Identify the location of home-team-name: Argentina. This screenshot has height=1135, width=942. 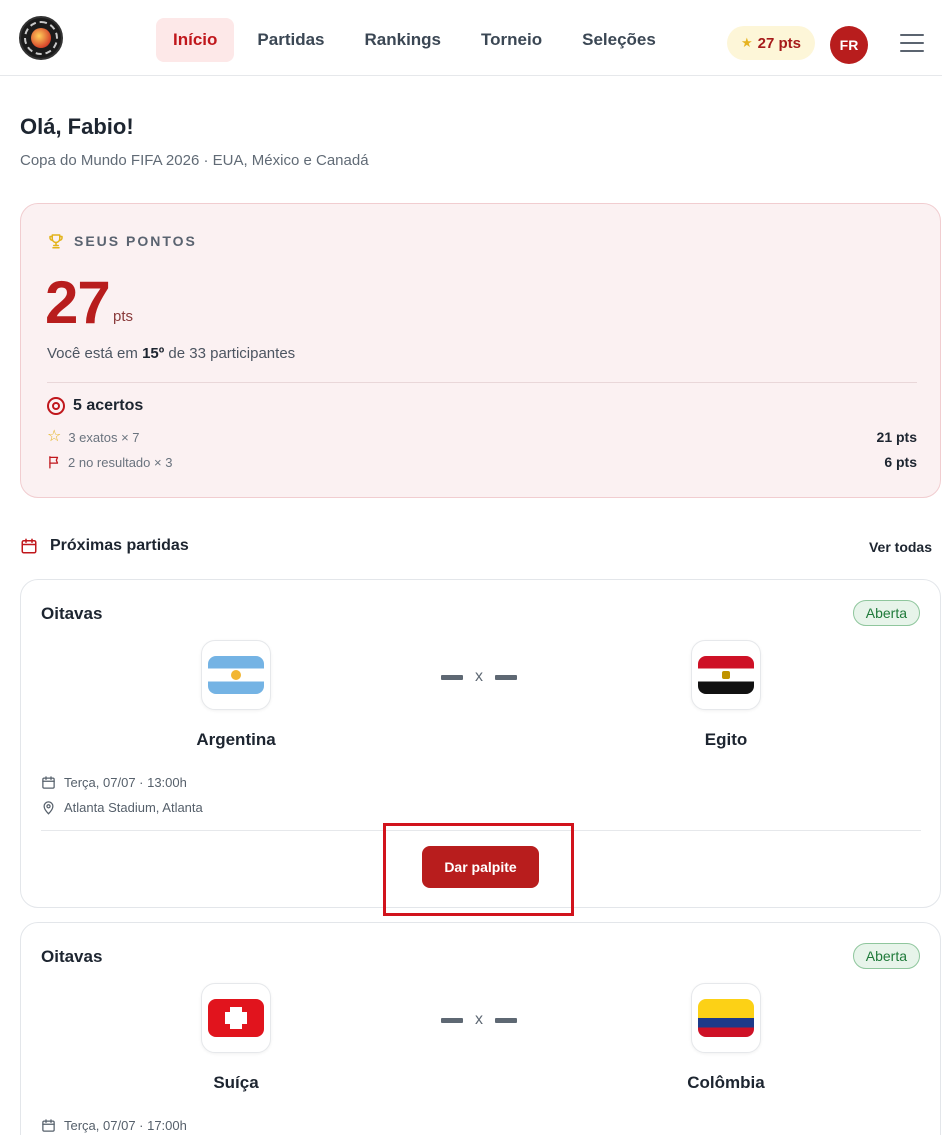
(236, 739).